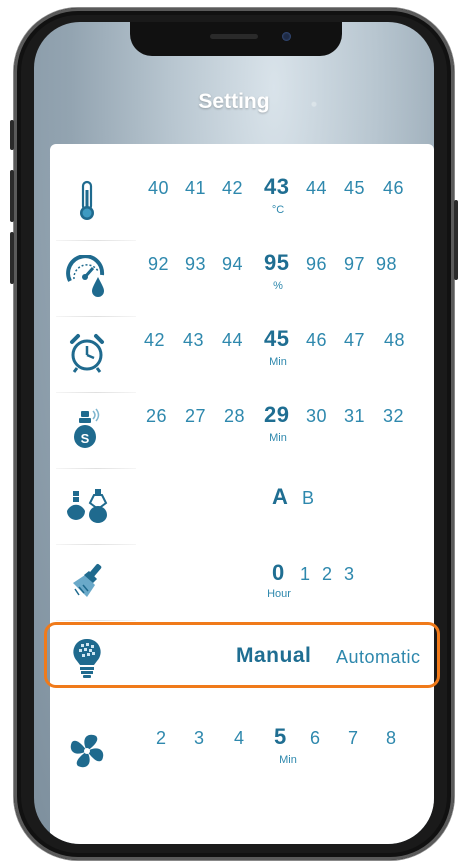 The height and width of the screenshot is (863, 468). Describe the element at coordinates (391, 738) in the screenshot. I see `fan-option: 8` at that location.